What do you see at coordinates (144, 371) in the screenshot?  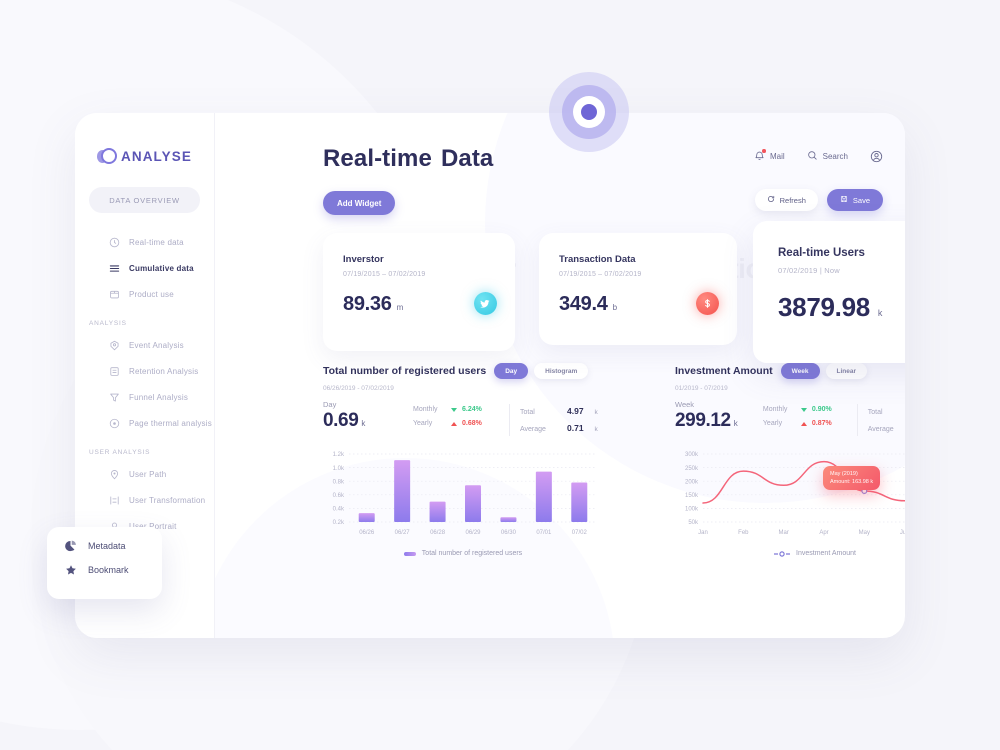 I see `sidebar-item-retention-analysis: Retention Analysis` at bounding box center [144, 371].